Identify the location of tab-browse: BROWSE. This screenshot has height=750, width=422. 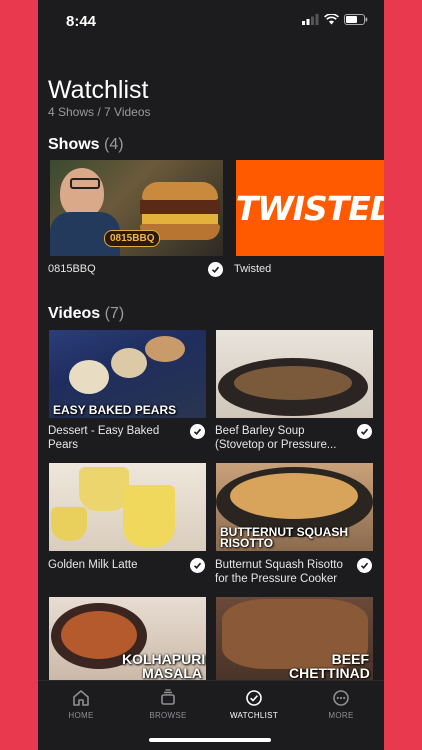
(168, 704).